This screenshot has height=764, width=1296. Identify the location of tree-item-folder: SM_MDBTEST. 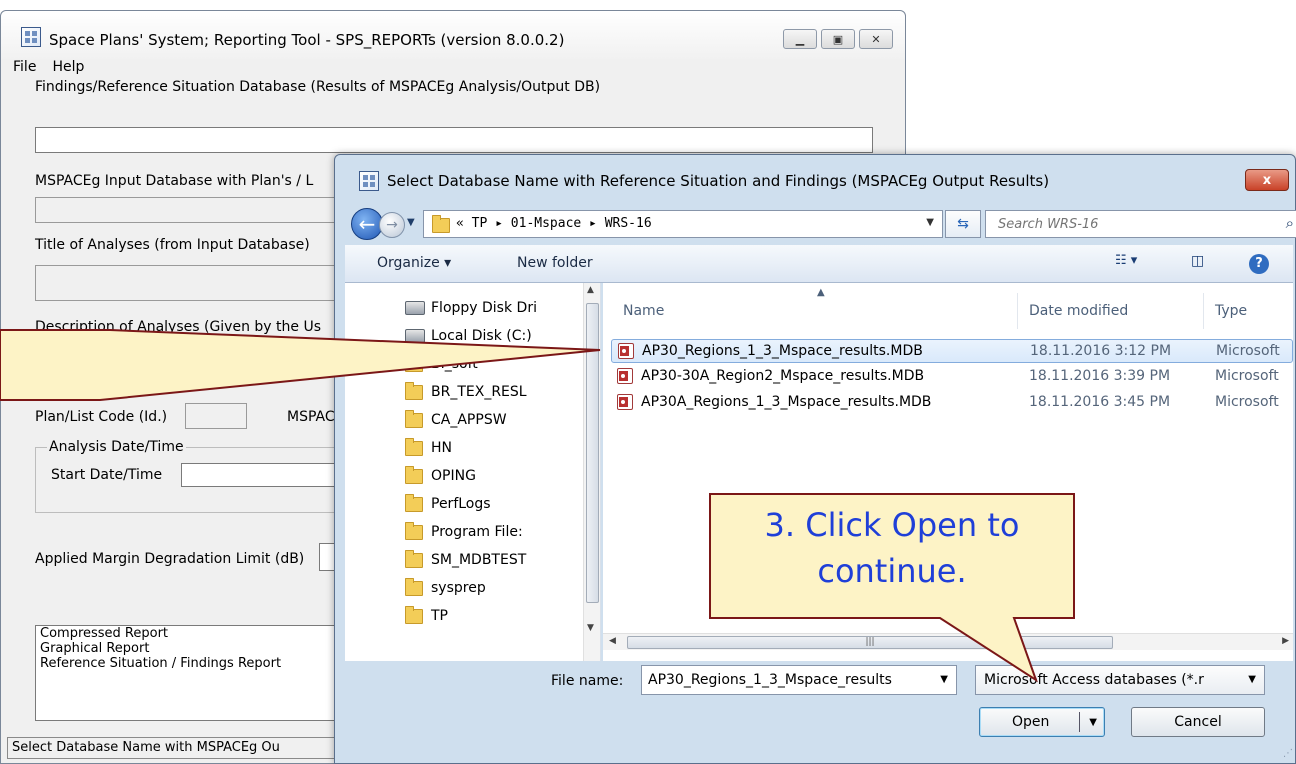
(465, 560).